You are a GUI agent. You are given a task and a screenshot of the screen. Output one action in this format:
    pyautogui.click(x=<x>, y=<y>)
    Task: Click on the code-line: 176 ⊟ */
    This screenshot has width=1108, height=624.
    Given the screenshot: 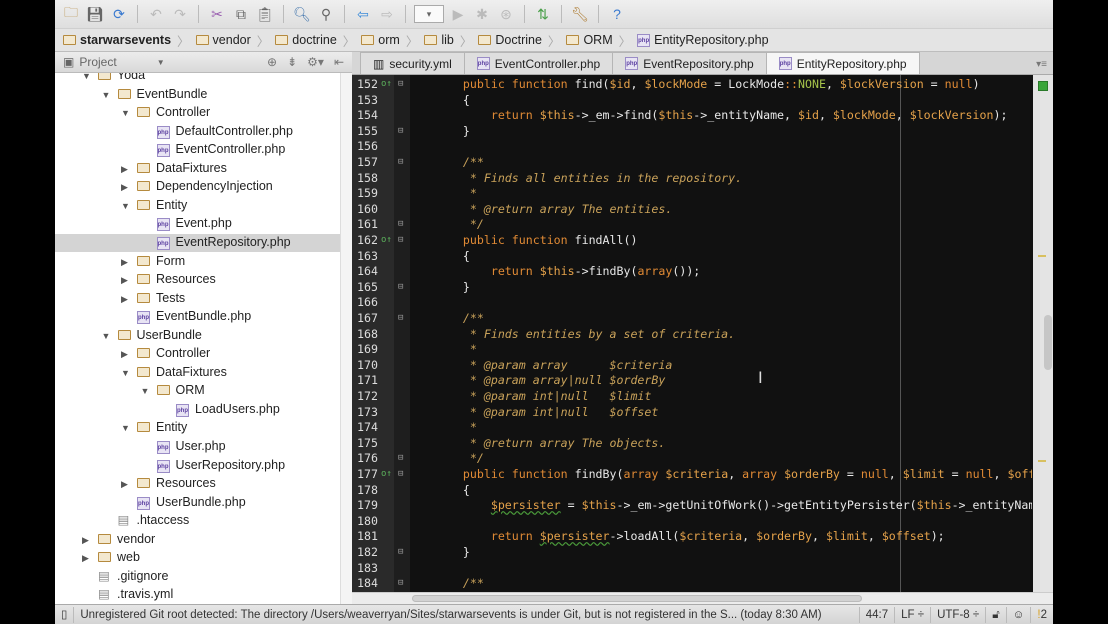 What is the action you would take?
    pyautogui.click(x=692, y=459)
    